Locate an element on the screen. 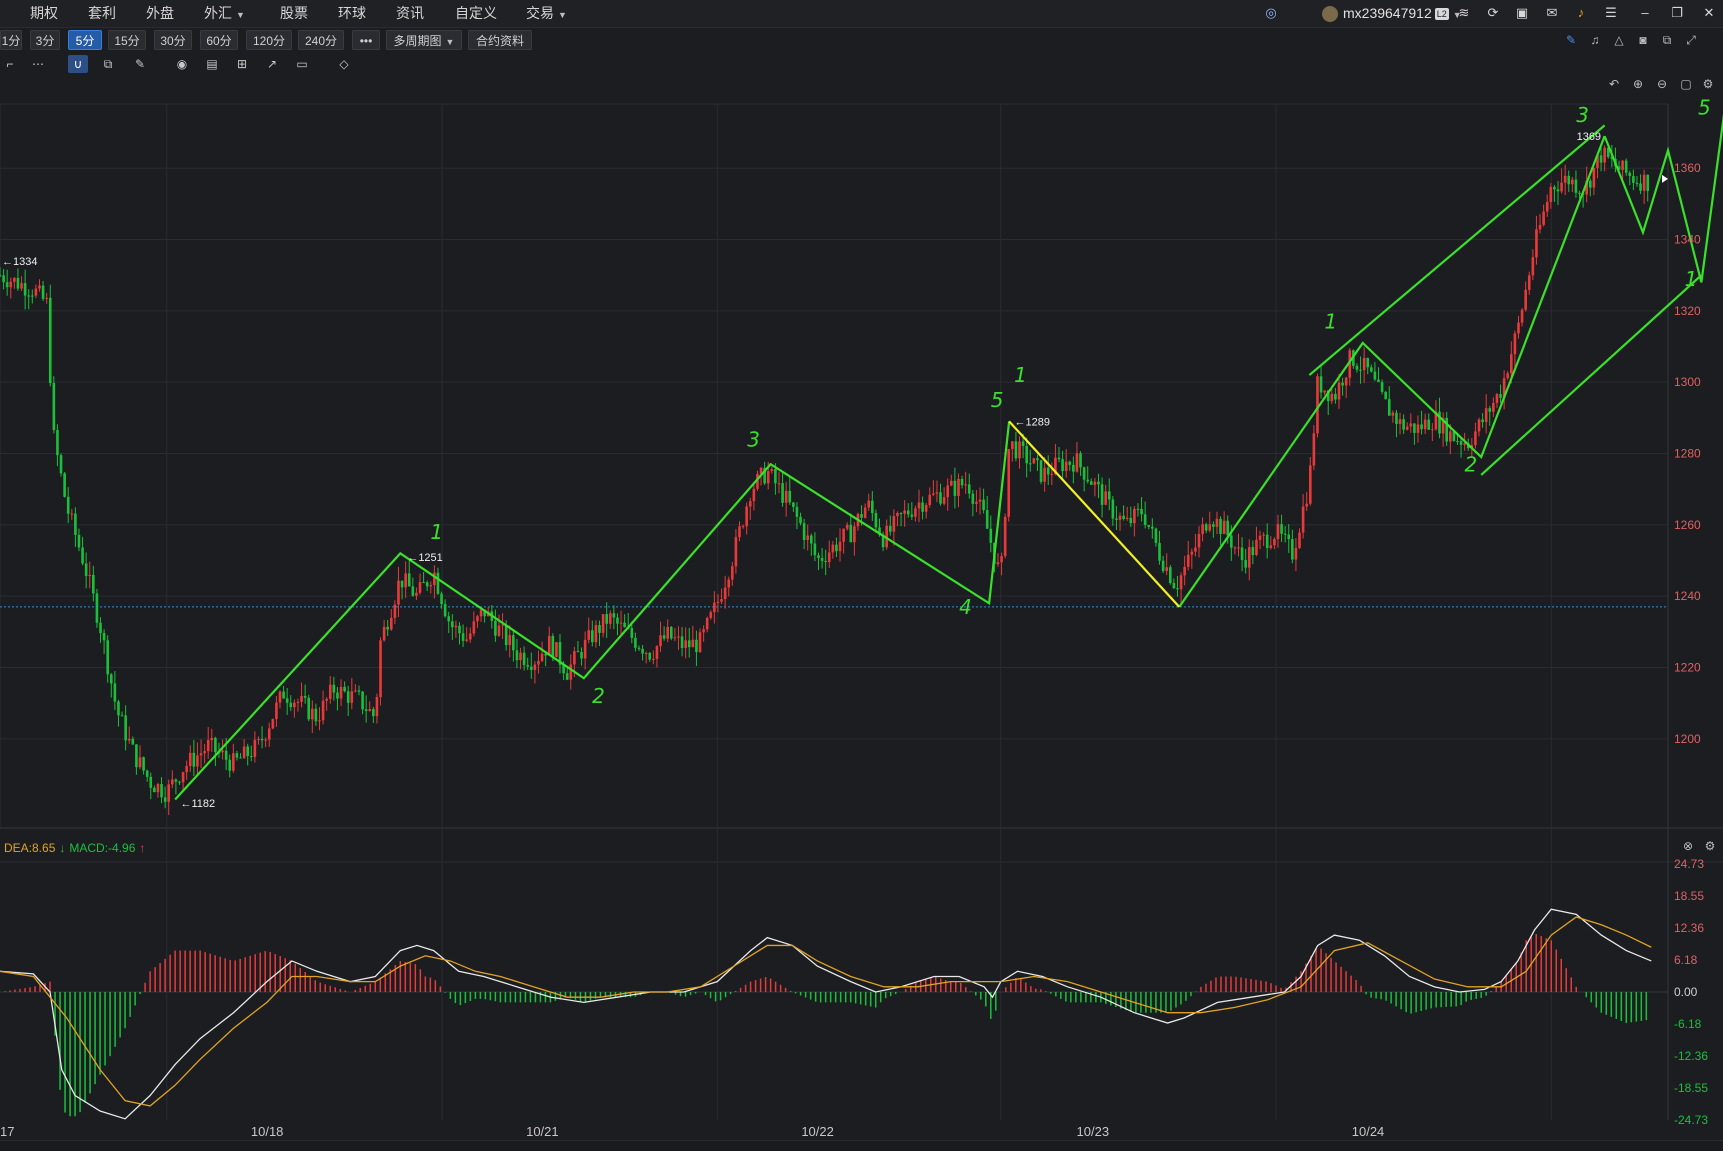 The width and height of the screenshot is (1723, 1151). wave-line is located at coordinates (1392, 371).